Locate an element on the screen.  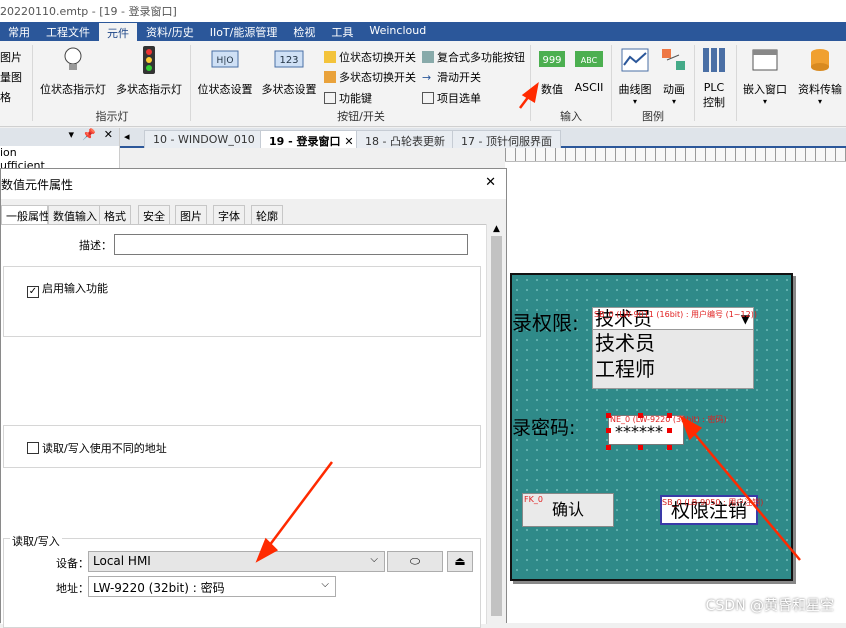
list-icon is located at coordinates (428, 98).